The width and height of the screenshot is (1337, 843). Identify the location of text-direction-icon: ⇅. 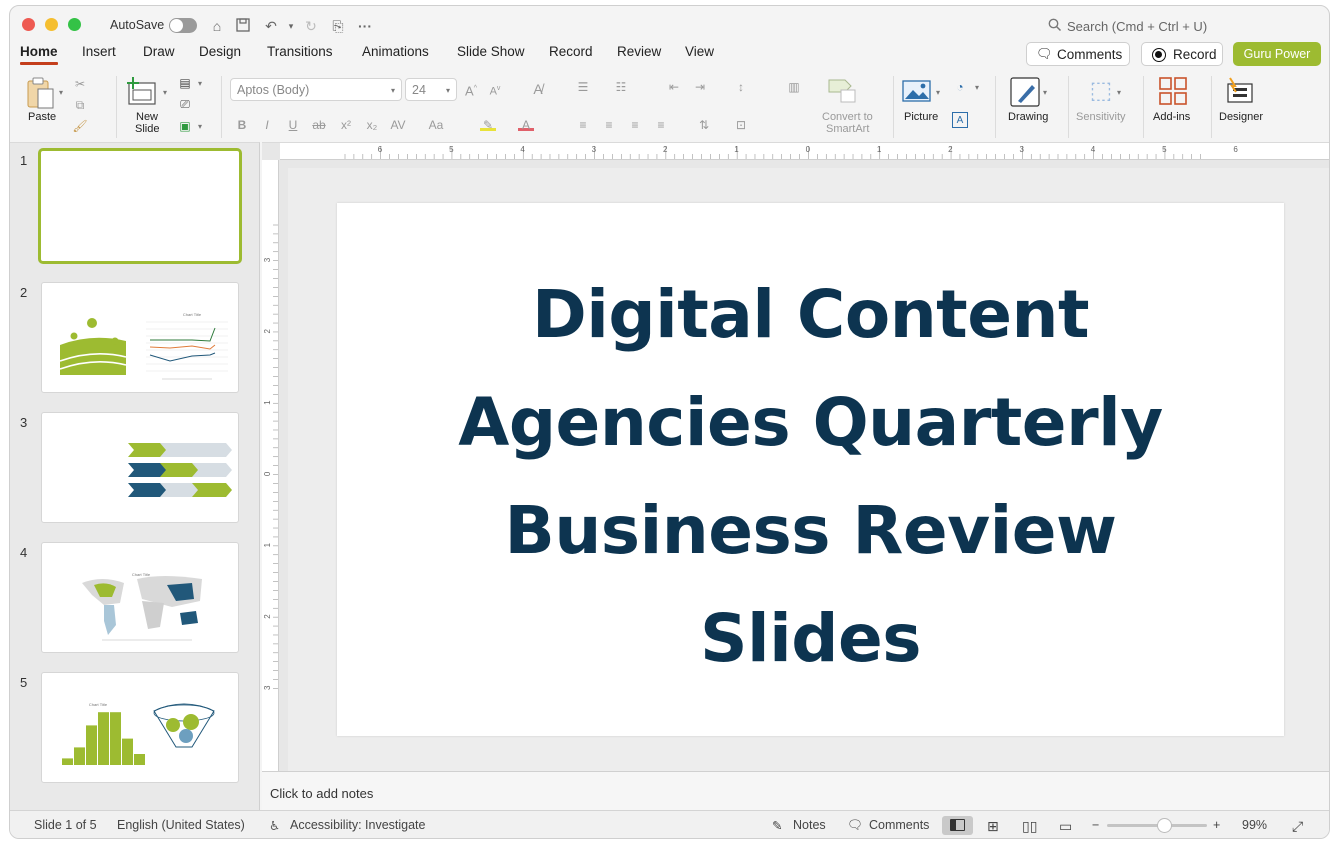
(704, 125).